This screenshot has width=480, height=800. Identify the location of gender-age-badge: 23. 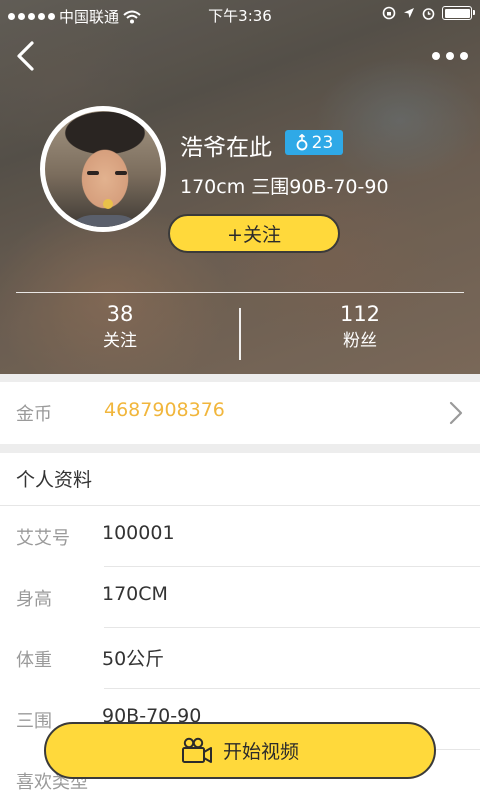
(314, 142).